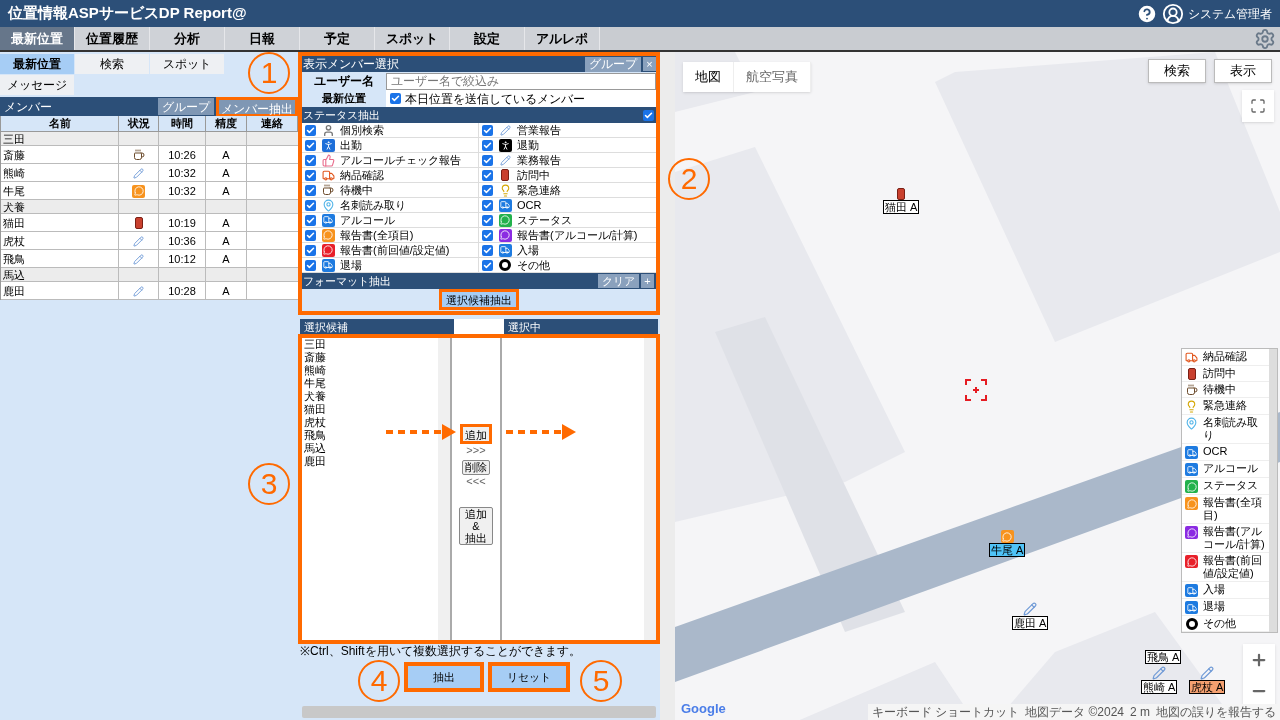 The width and height of the screenshot is (1280, 720). What do you see at coordinates (379, 681) in the screenshot?
I see `annotation-number: 4` at bounding box center [379, 681].